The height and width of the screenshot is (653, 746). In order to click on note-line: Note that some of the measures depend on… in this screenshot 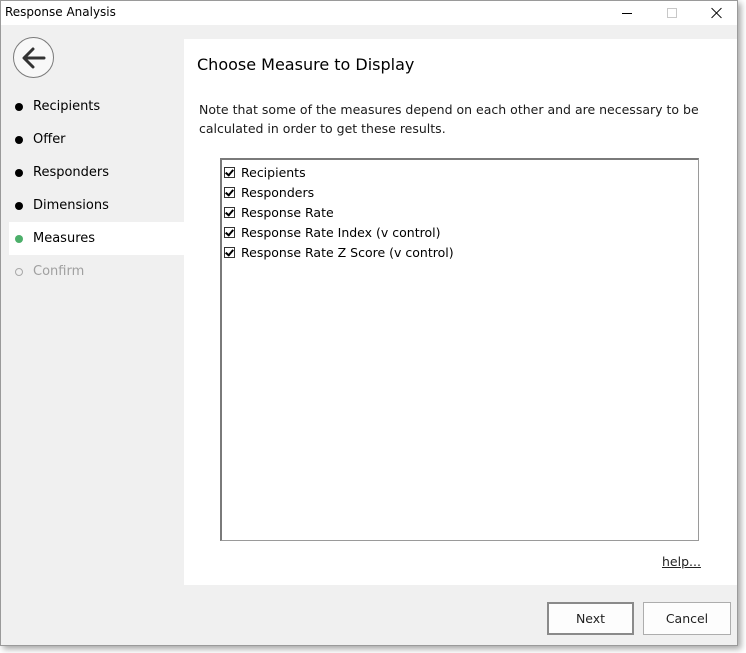, I will do `click(449, 109)`.